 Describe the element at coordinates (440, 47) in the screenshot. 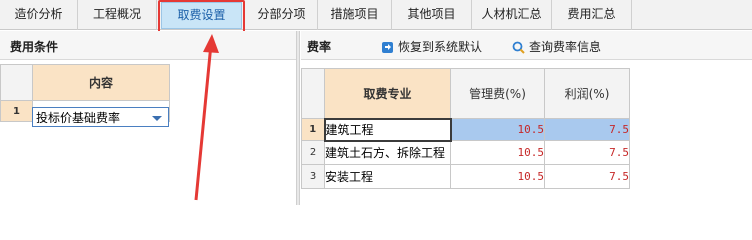

I see `restore-default-label: 恢复到系统默认` at that location.